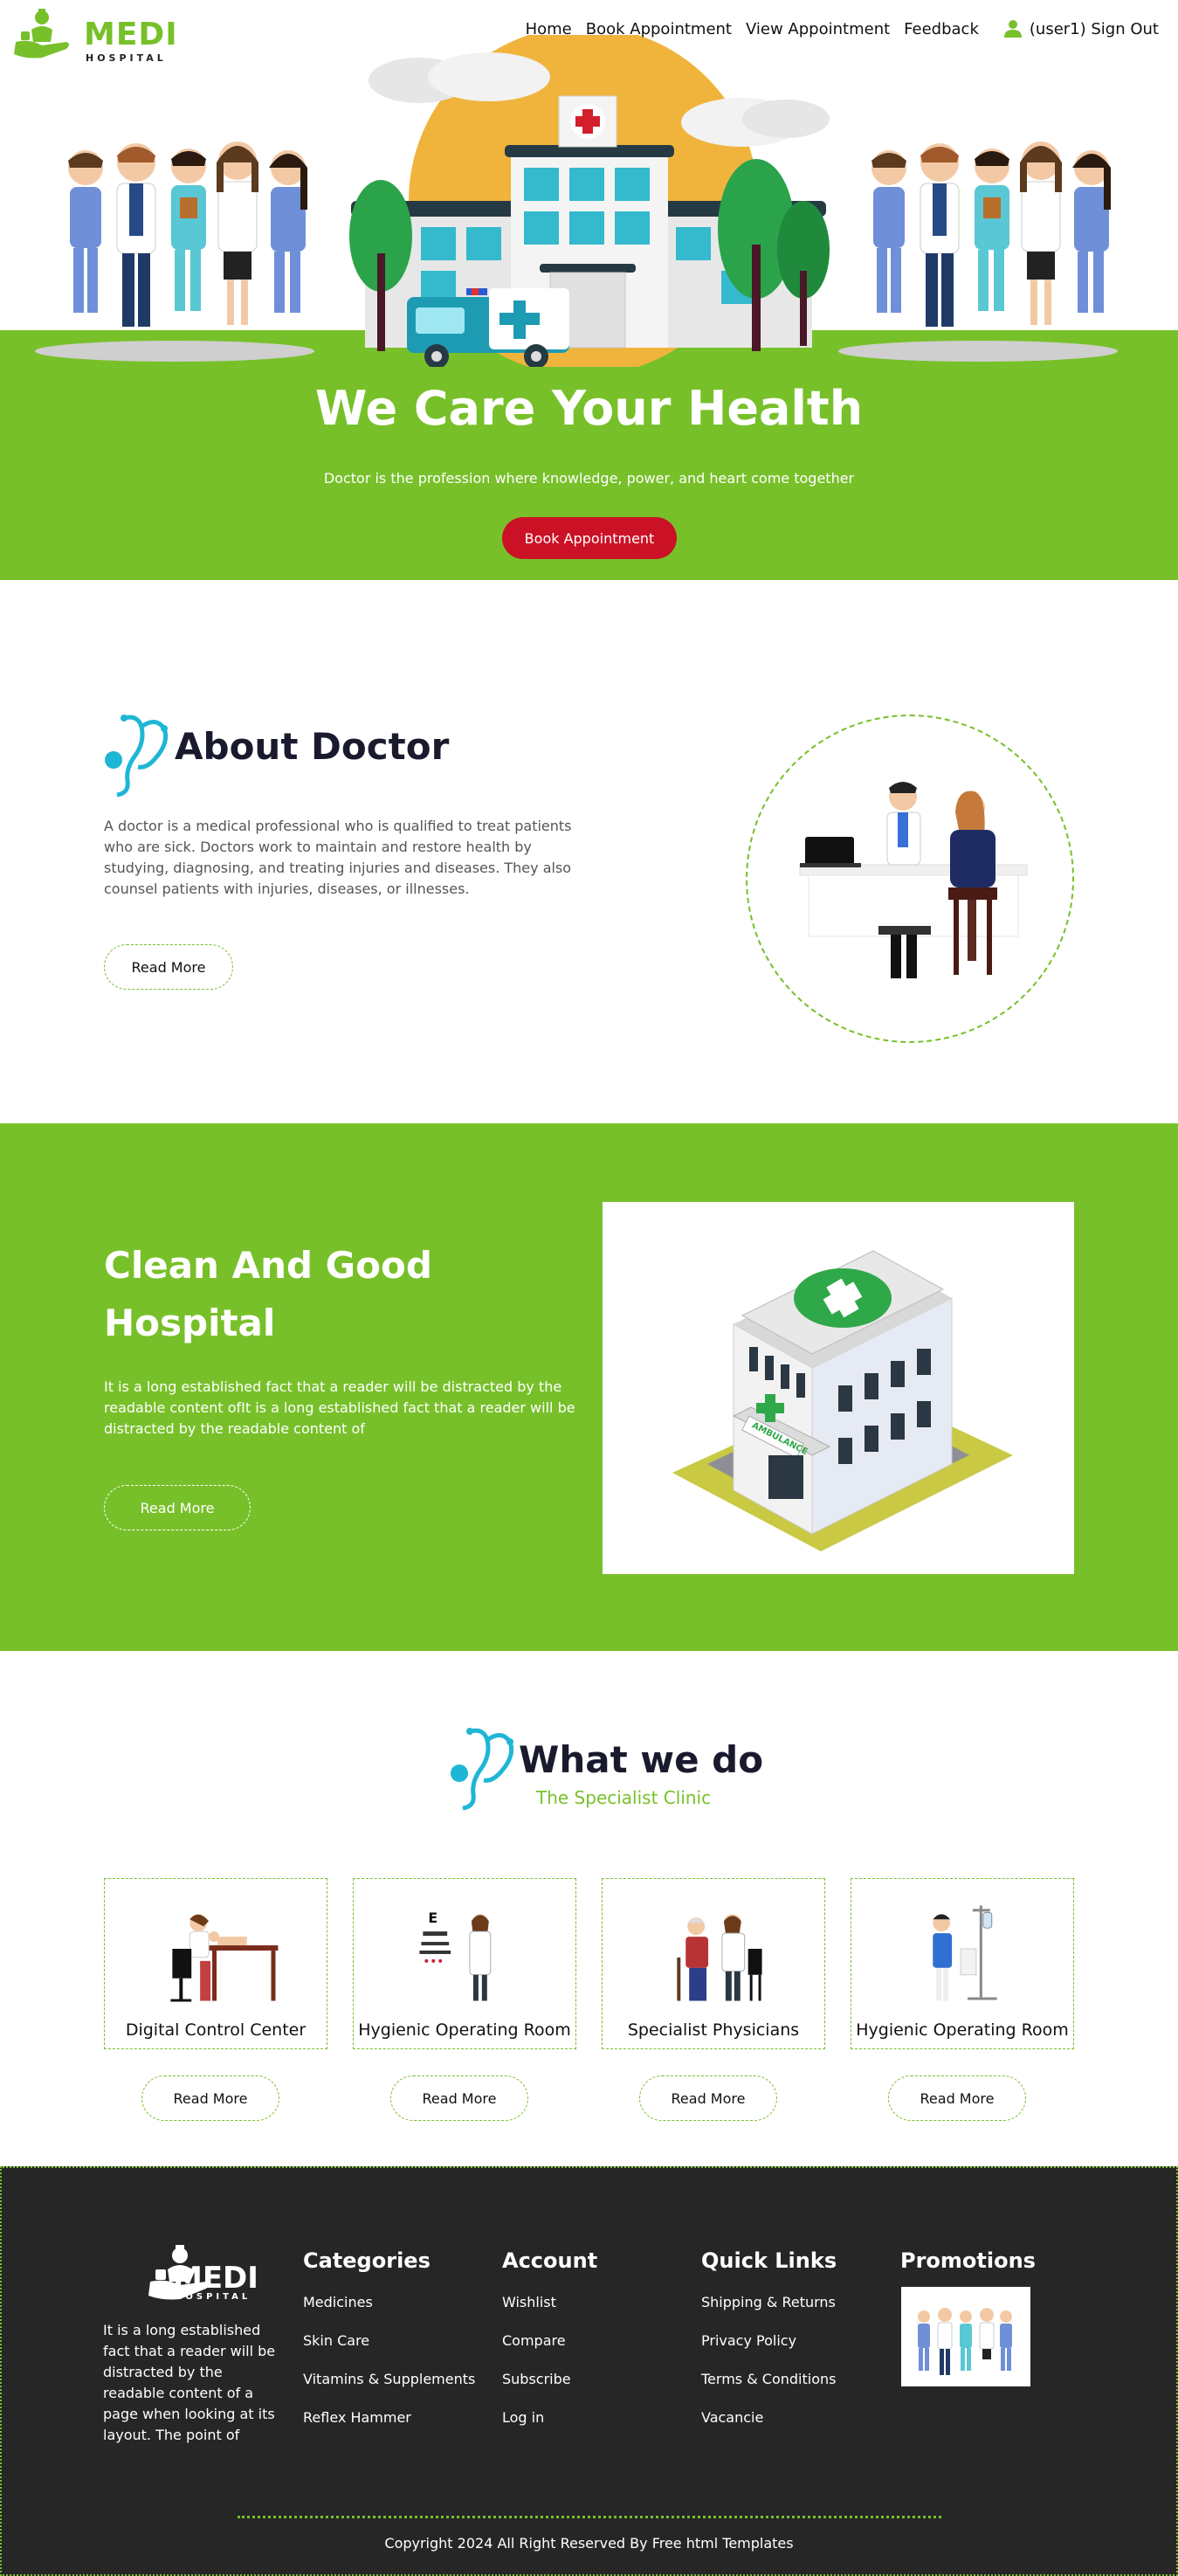 This screenshot has height=2576, width=1178. Describe the element at coordinates (389, 2341) in the screenshot. I see `footer-link-skin-care: Skin Care` at that location.